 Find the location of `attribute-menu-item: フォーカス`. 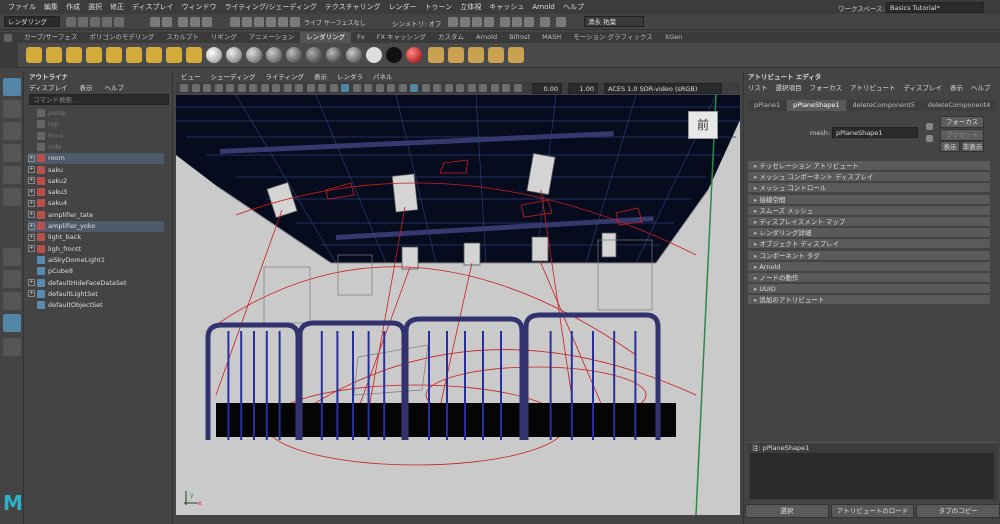

attribute-menu-item: フォーカス is located at coordinates (826, 87).